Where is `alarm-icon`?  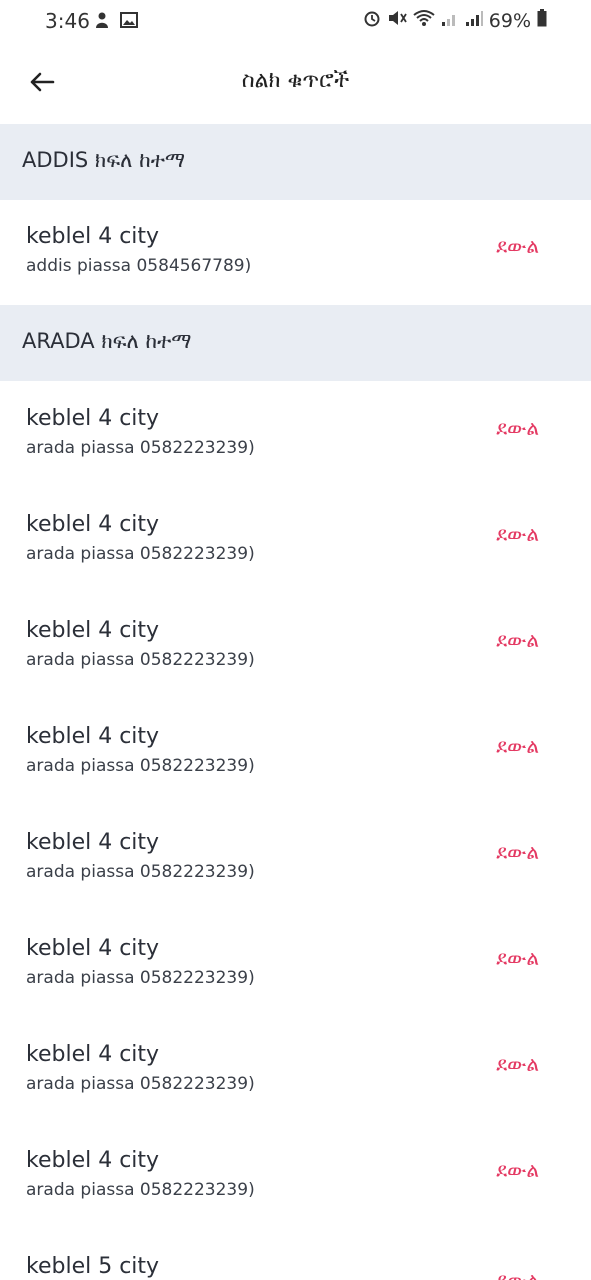
alarm-icon is located at coordinates (372, 20).